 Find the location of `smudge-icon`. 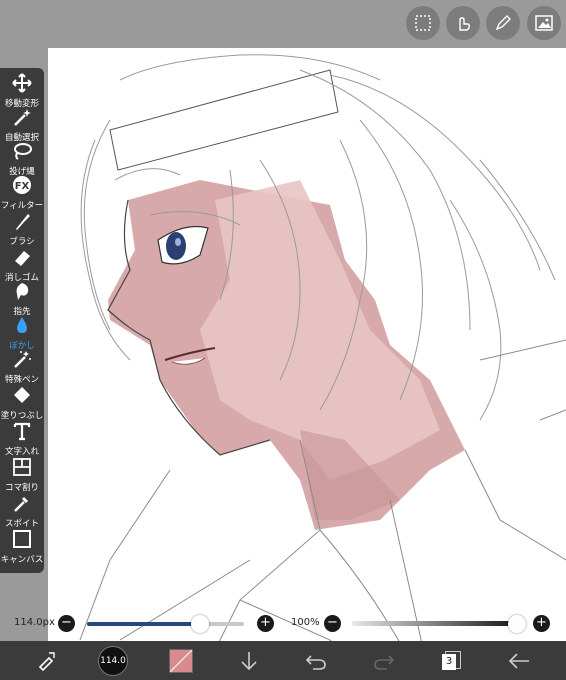

smudge-icon is located at coordinates (22, 291).